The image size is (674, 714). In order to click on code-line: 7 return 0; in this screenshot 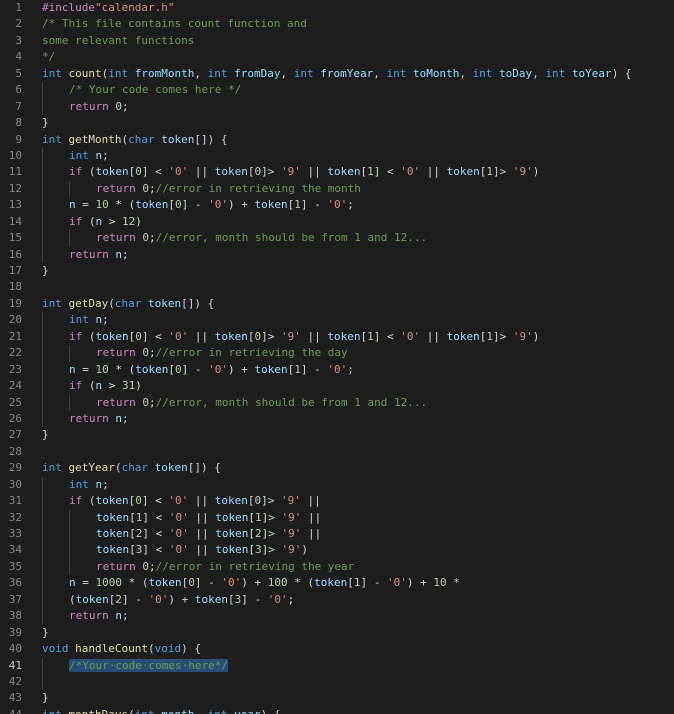, I will do `click(337, 107)`.